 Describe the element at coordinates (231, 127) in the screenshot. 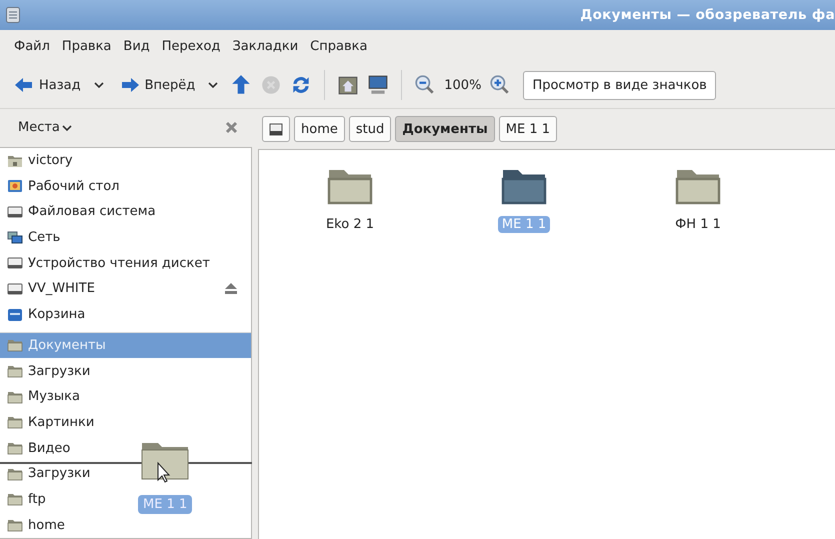

I see `close-icon` at that location.